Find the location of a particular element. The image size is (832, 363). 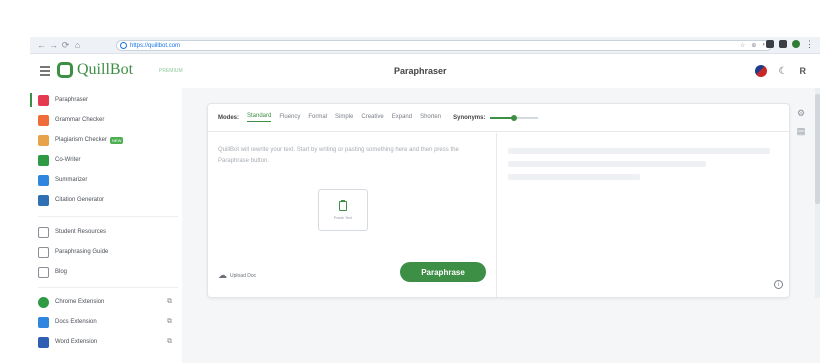

url-text: https://quillbot.com is located at coordinates (155, 46).